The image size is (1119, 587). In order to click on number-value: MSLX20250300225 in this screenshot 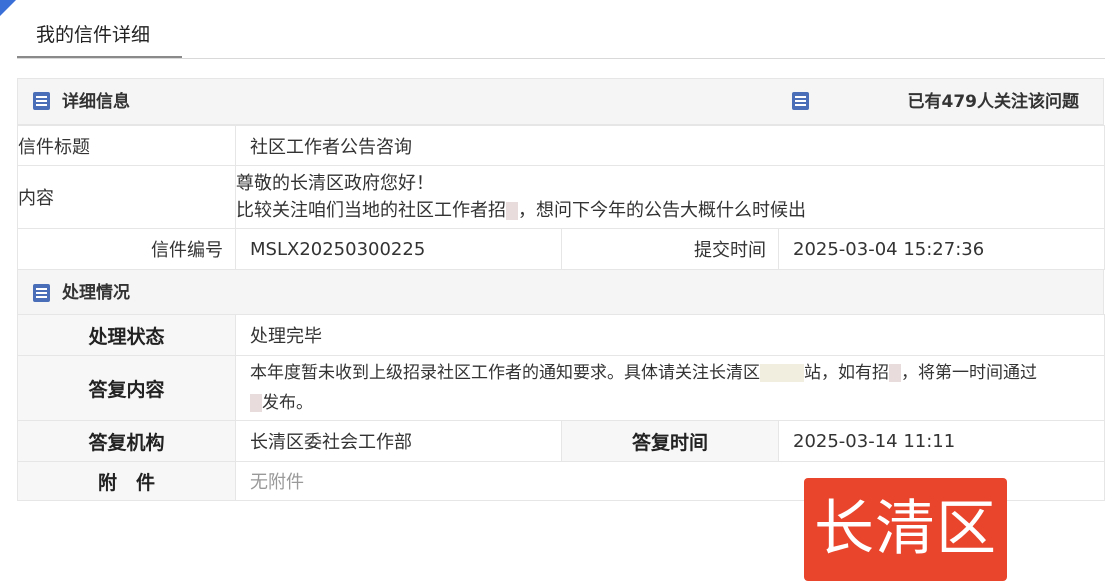, I will do `click(398, 249)`.